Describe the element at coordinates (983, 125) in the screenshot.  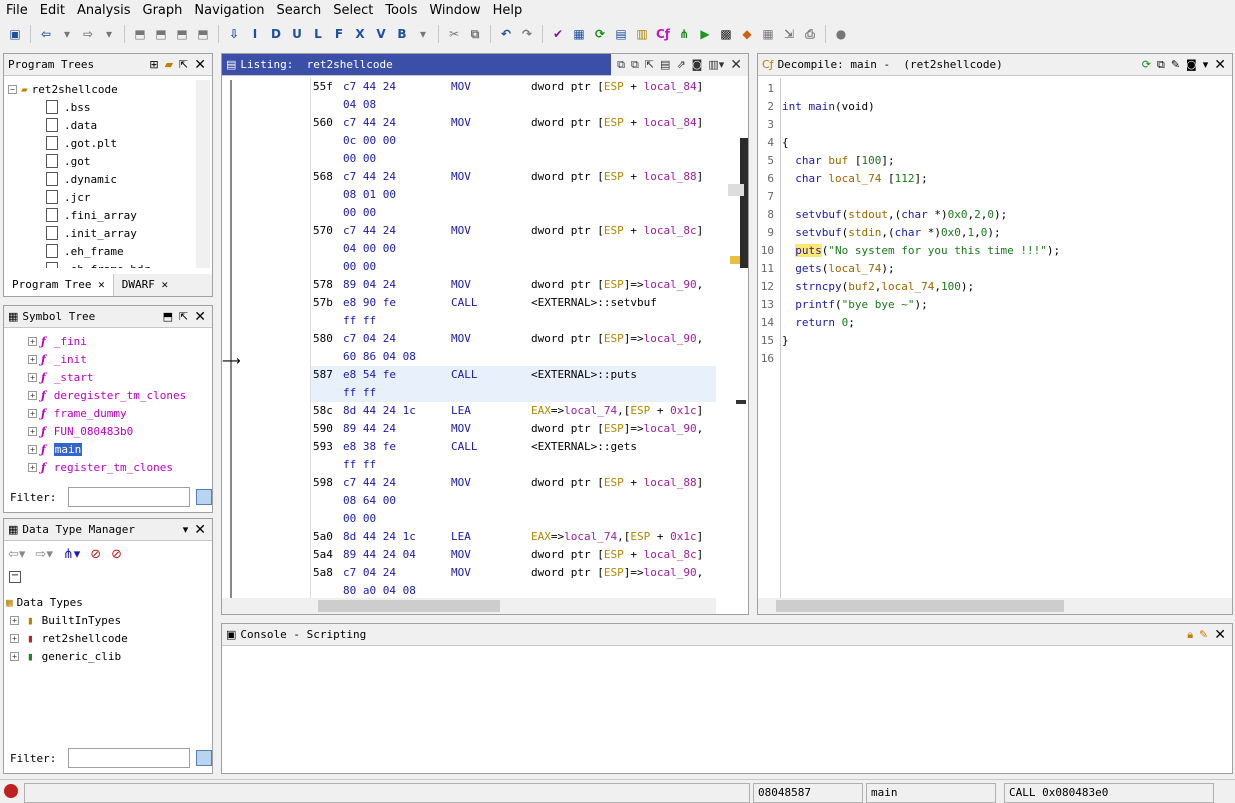
I see `code-line: 3` at that location.